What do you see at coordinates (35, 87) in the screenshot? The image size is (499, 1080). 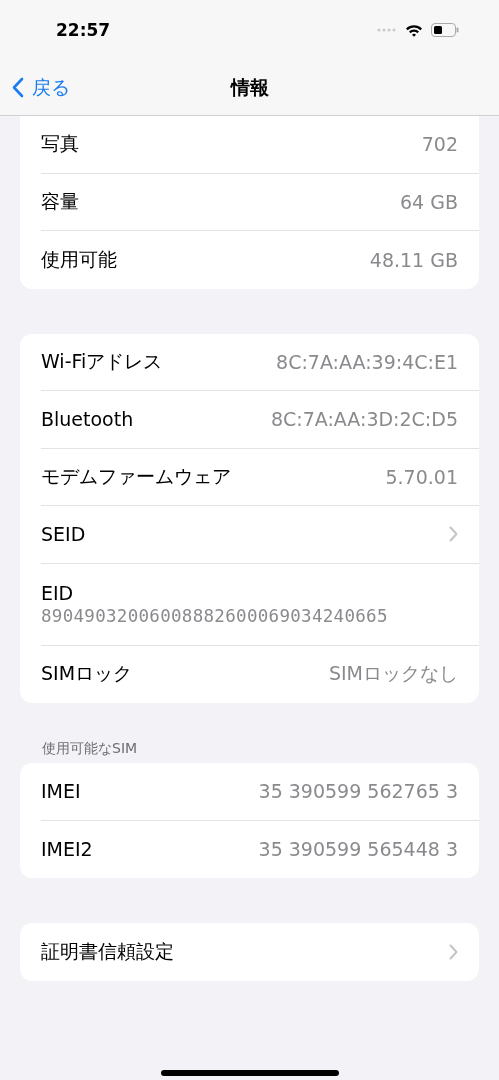 I see `back-button: 戻る` at bounding box center [35, 87].